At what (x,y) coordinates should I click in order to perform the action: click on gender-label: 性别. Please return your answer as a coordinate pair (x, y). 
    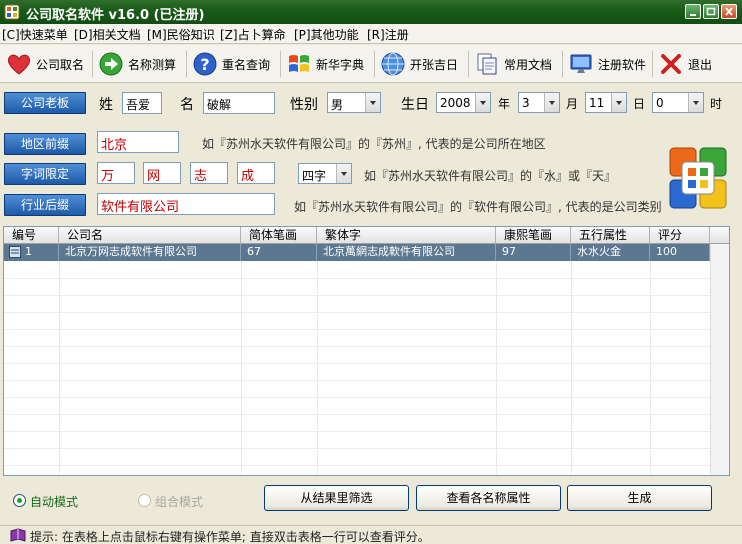
    Looking at the image, I should click on (304, 105).